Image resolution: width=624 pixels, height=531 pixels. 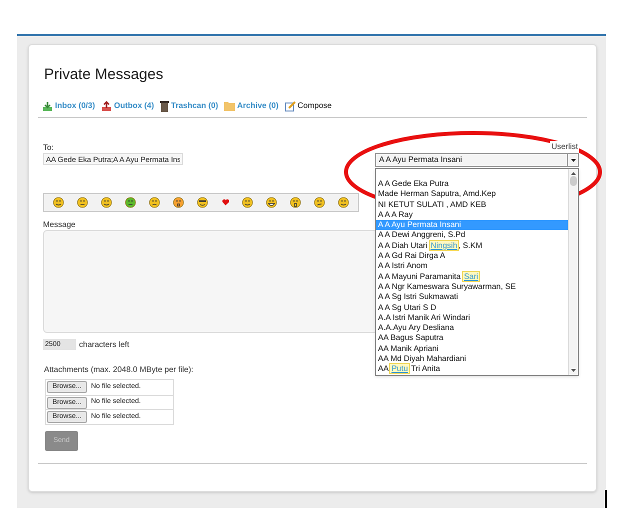 What do you see at coordinates (472, 318) in the screenshot?
I see `dropdown-item: A.A Istri Manik Ari Windari` at bounding box center [472, 318].